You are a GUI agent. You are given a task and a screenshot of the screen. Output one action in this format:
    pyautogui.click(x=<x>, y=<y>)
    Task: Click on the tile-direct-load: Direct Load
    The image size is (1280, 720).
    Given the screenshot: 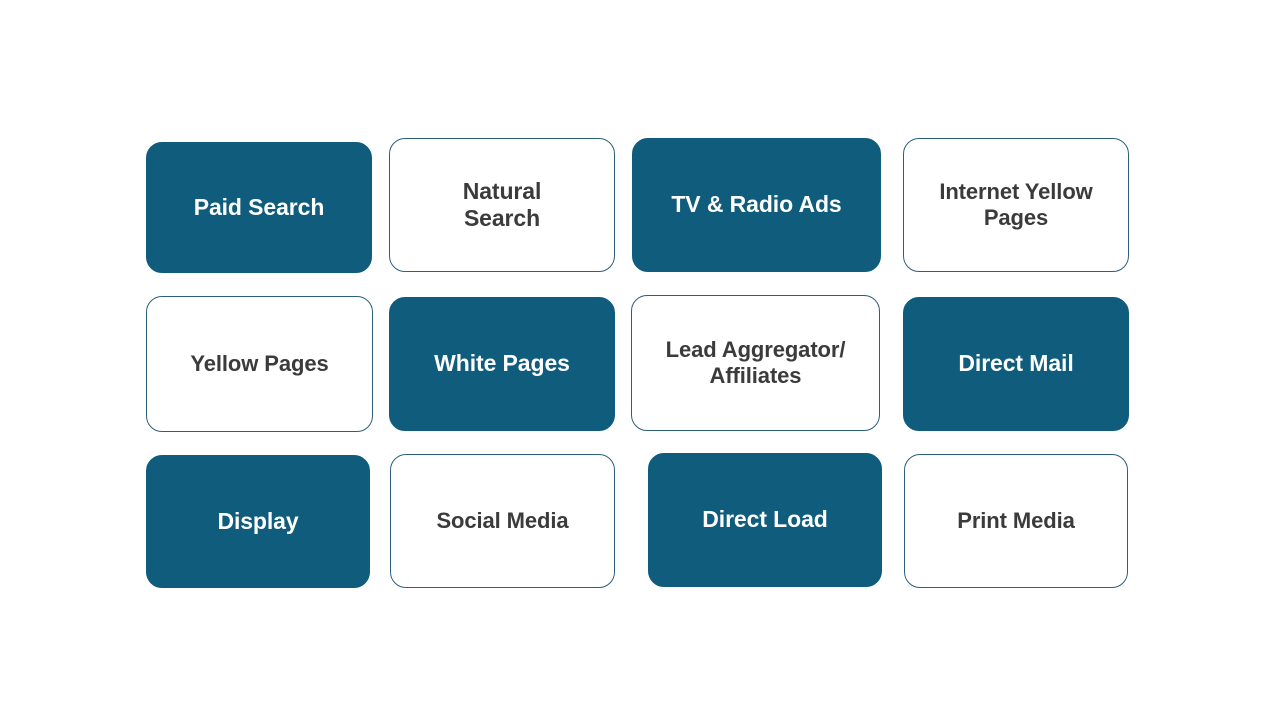 What is the action you would take?
    pyautogui.click(x=765, y=520)
    